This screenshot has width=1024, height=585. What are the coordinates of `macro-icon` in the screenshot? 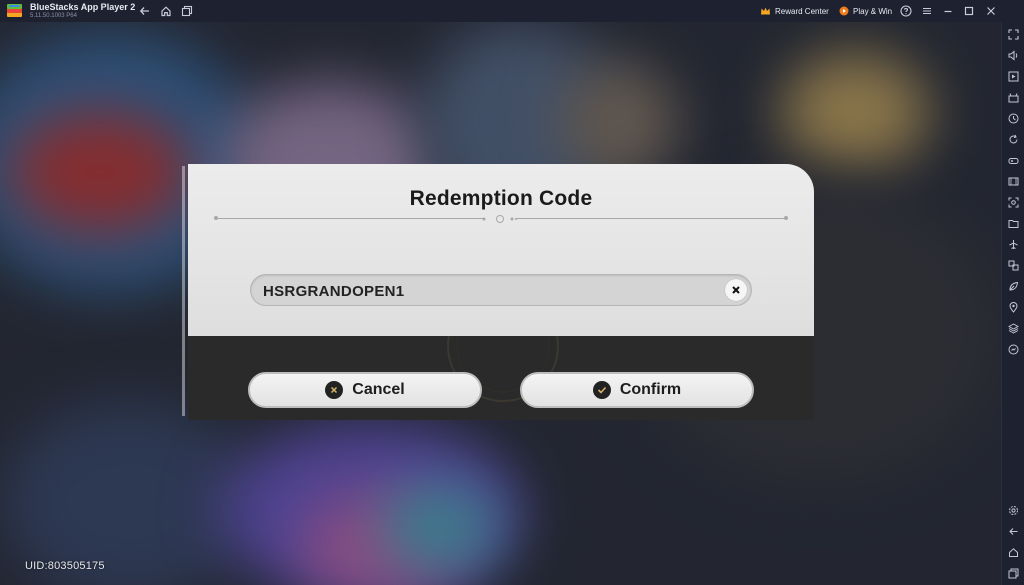 It's located at (1013, 118).